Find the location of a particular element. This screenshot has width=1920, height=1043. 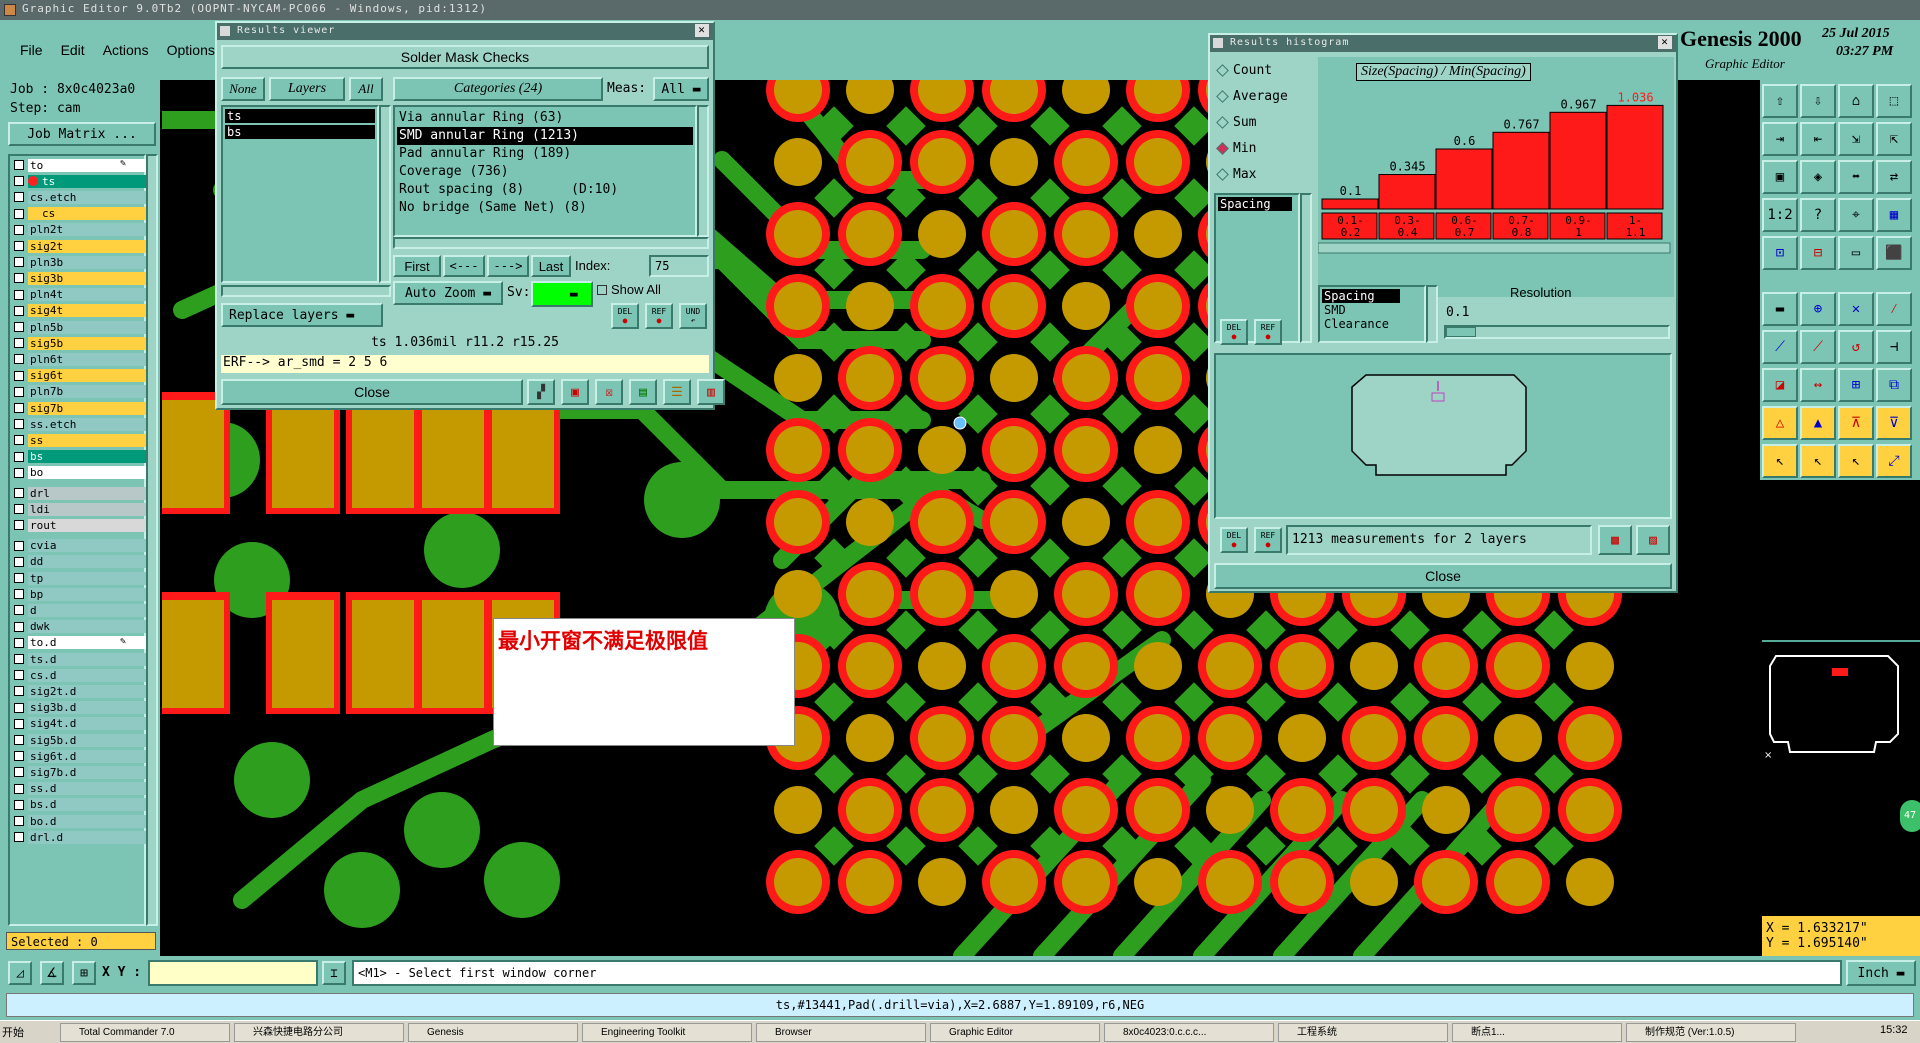

tool-icon: ▦ is located at coordinates (1894, 215).